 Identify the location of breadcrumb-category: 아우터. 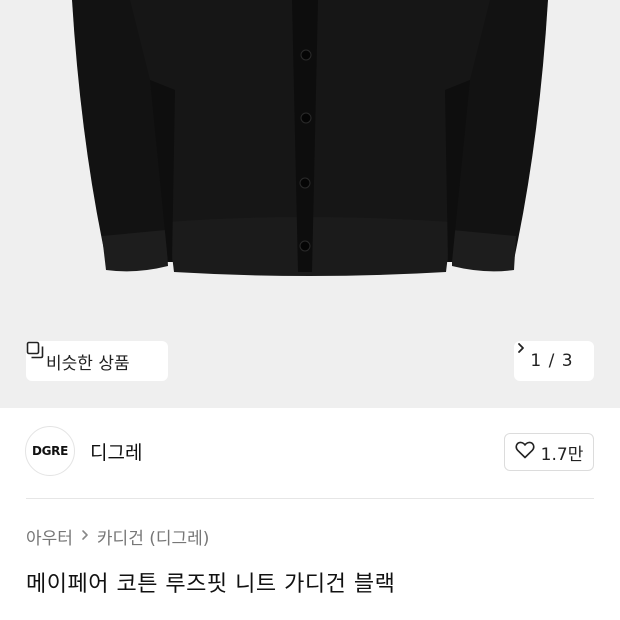
(49, 536).